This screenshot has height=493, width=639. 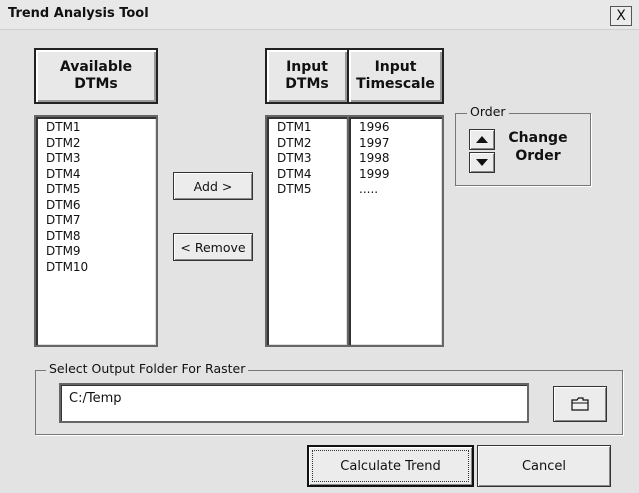 I want to click on add-button: Add >, so click(x=213, y=186).